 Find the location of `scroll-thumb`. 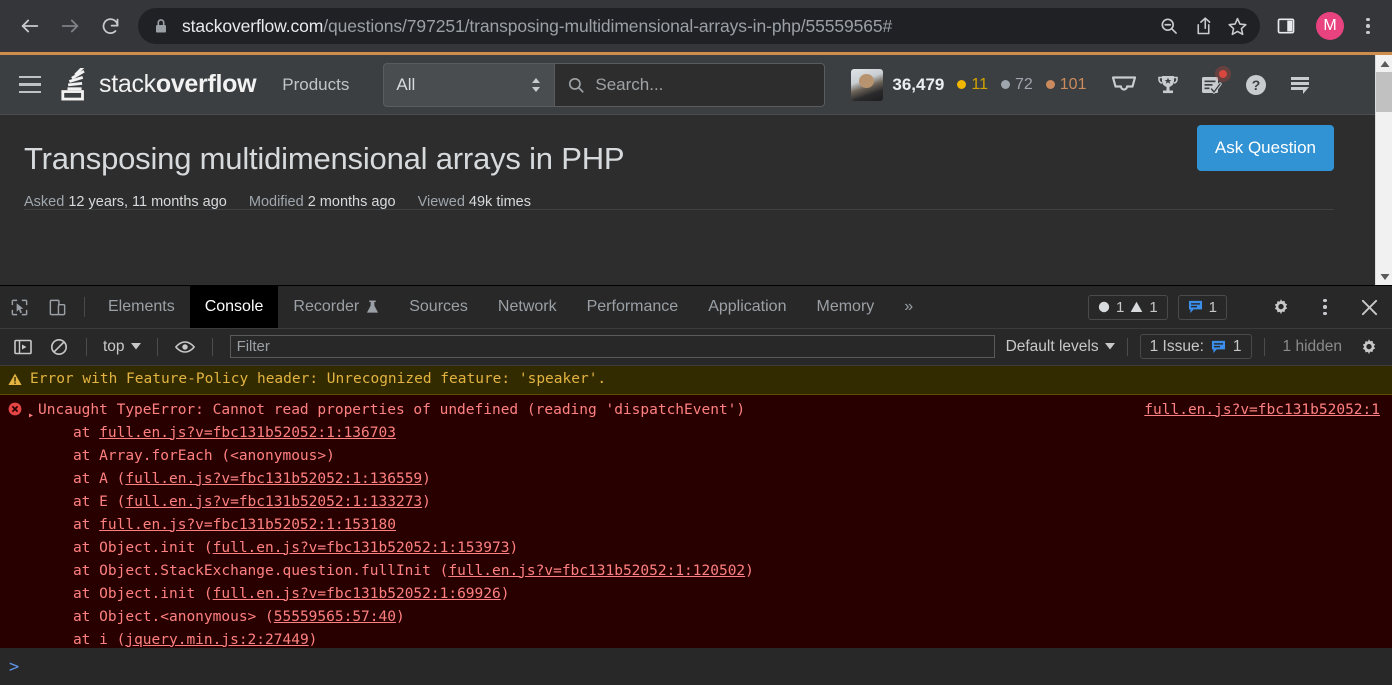

scroll-thumb is located at coordinates (1384, 92).